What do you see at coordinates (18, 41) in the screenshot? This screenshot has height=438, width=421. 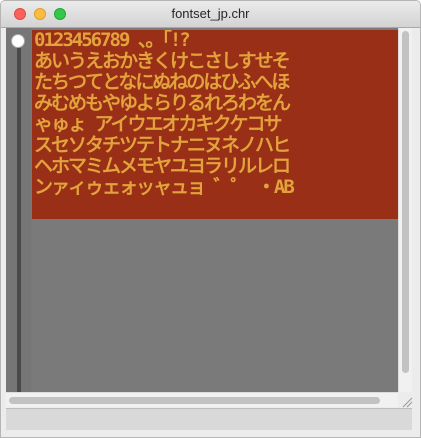 I see `circle-handle-icon` at bounding box center [18, 41].